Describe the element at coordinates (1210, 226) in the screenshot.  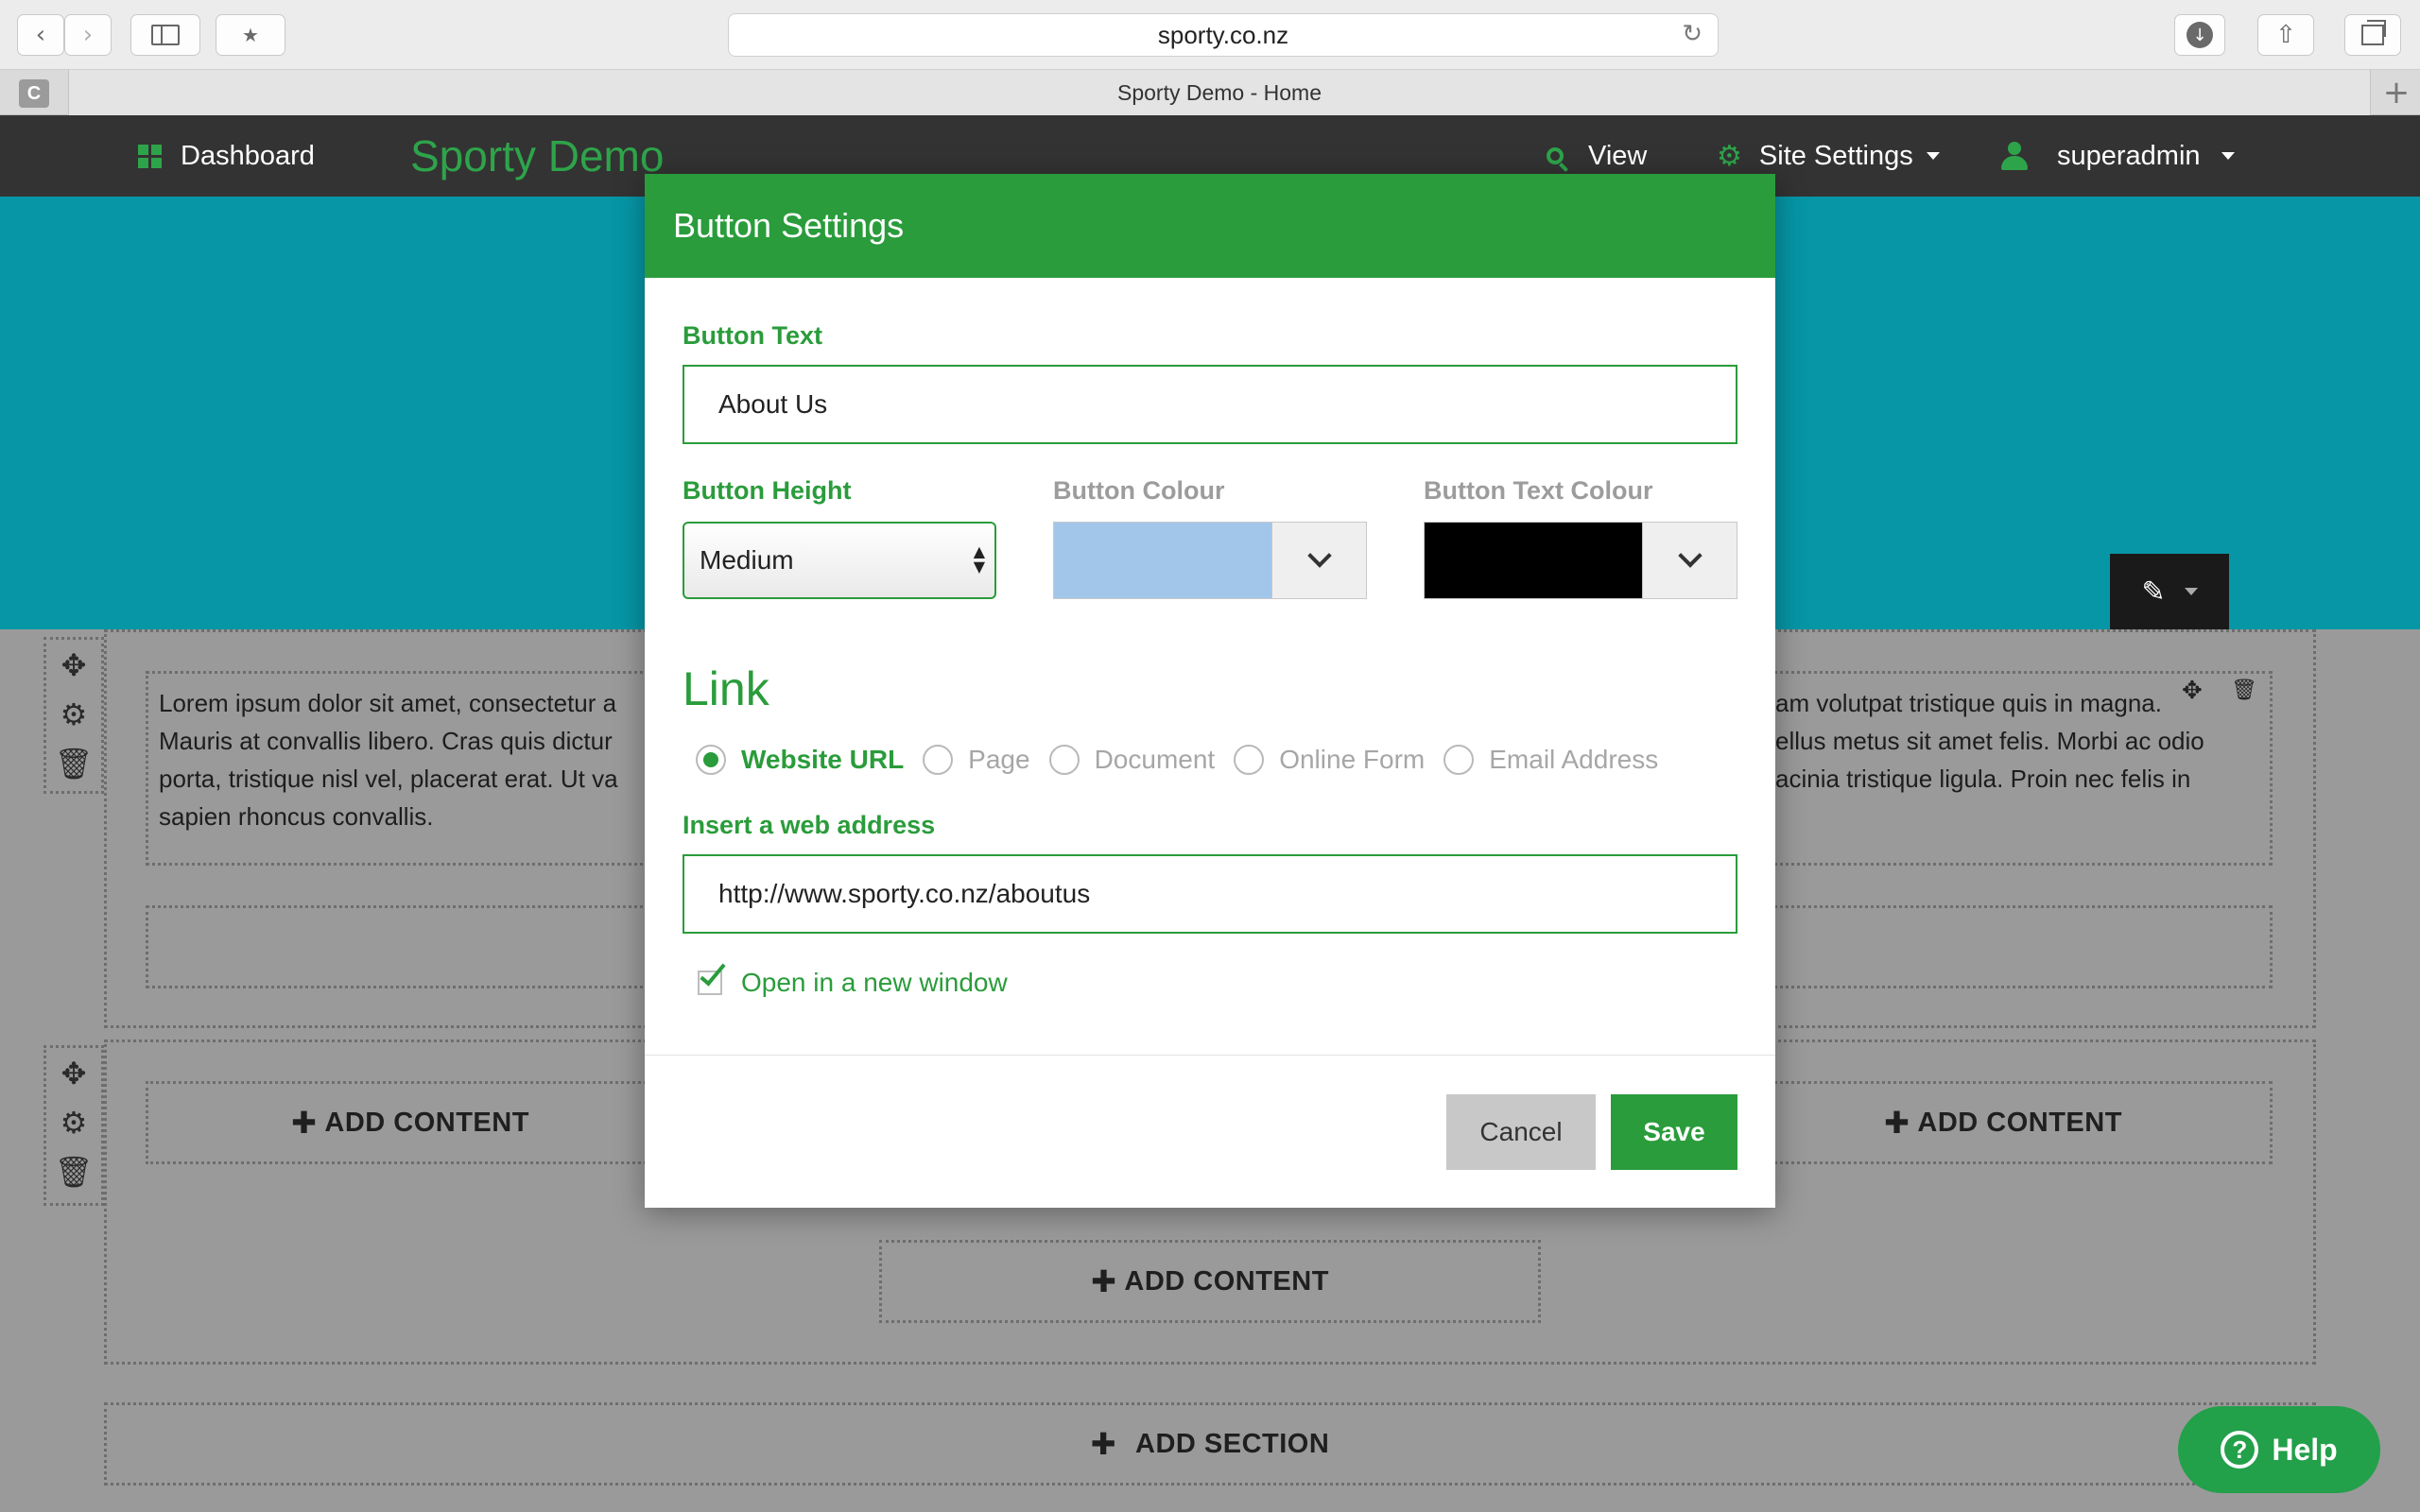
I see `modal-header: Button Settings` at that location.